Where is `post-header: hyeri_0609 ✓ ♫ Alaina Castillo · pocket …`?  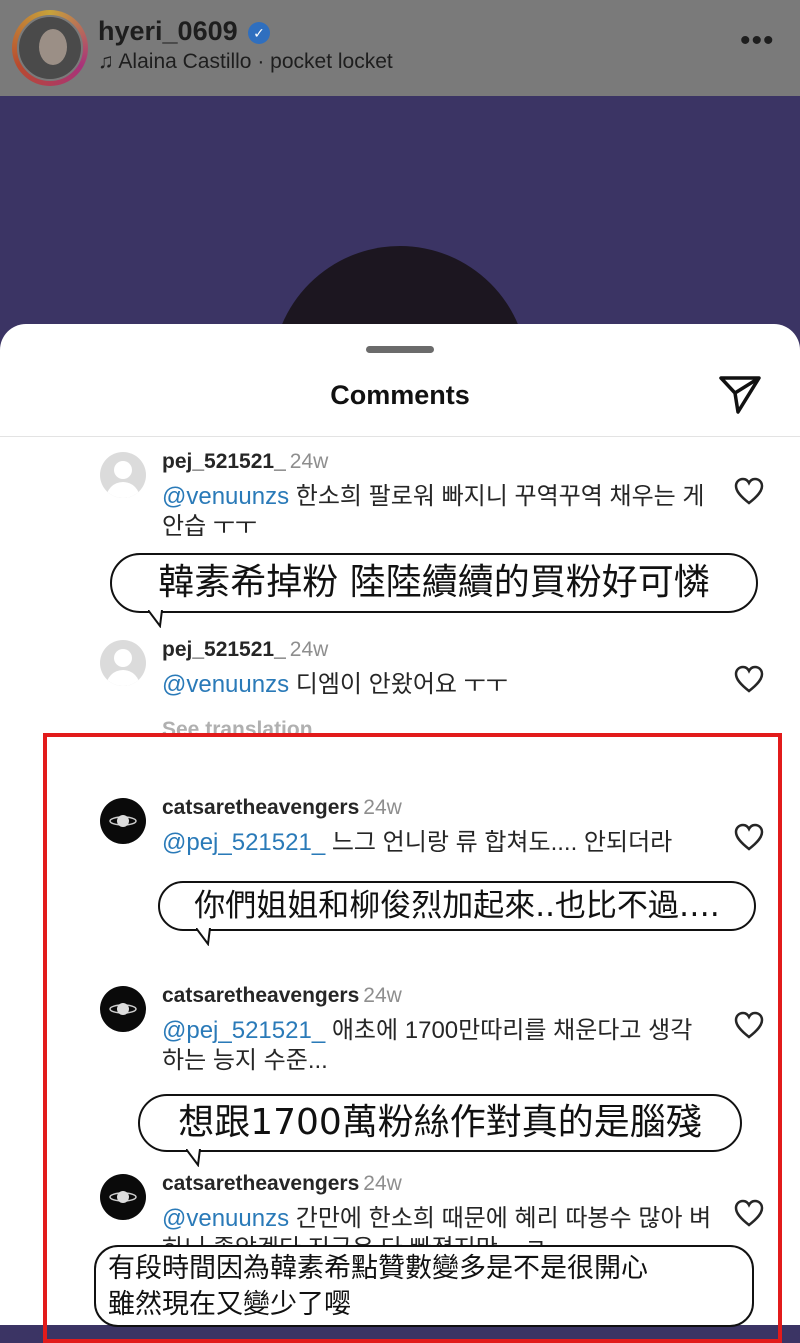
post-header: hyeri_0609 ✓ ♫ Alaina Castillo · pocket … is located at coordinates (400, 48).